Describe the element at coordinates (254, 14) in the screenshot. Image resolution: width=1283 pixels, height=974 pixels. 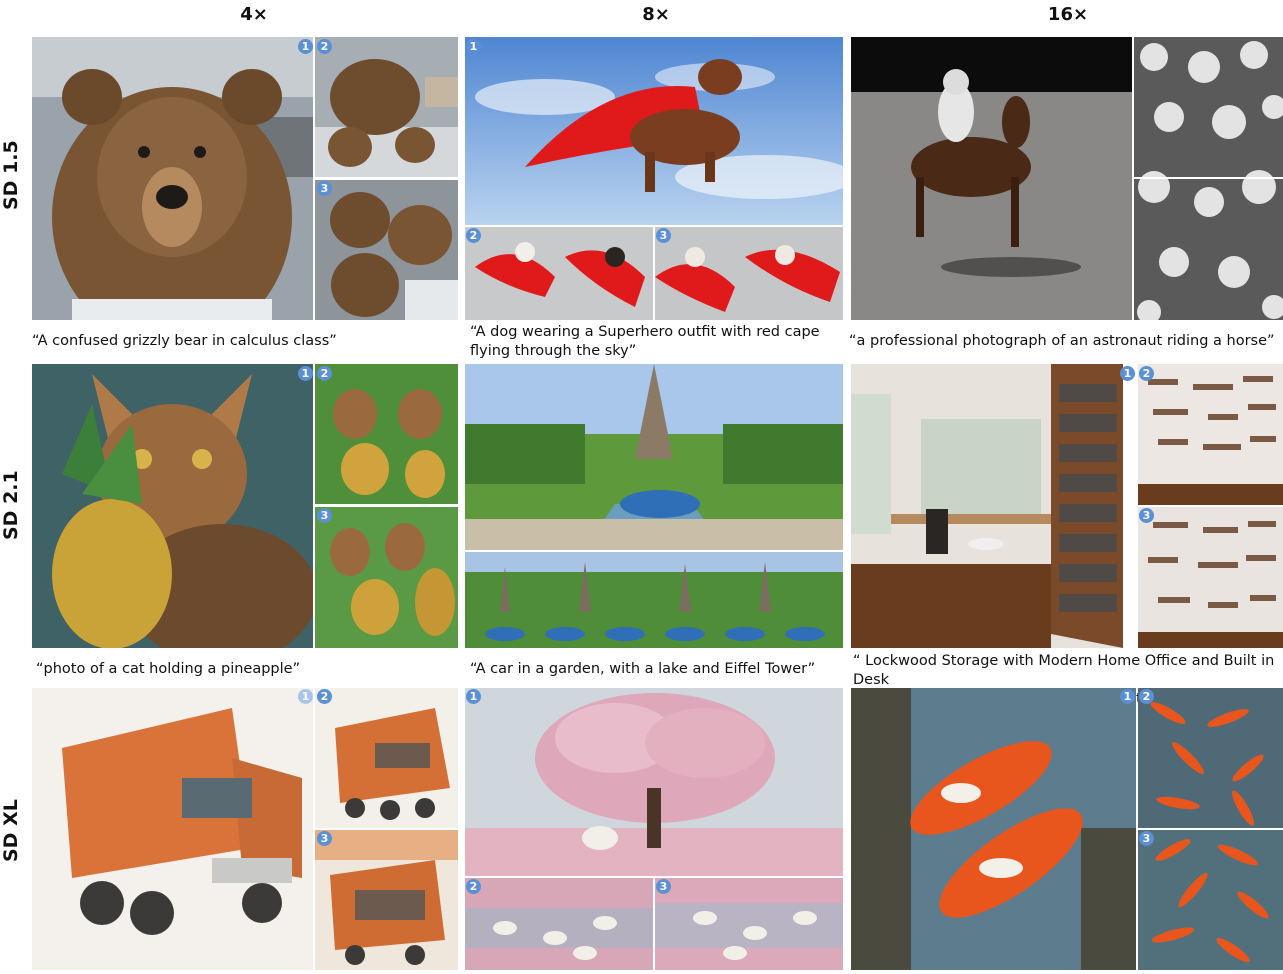
I see `column-header-4x: 4×` at that location.